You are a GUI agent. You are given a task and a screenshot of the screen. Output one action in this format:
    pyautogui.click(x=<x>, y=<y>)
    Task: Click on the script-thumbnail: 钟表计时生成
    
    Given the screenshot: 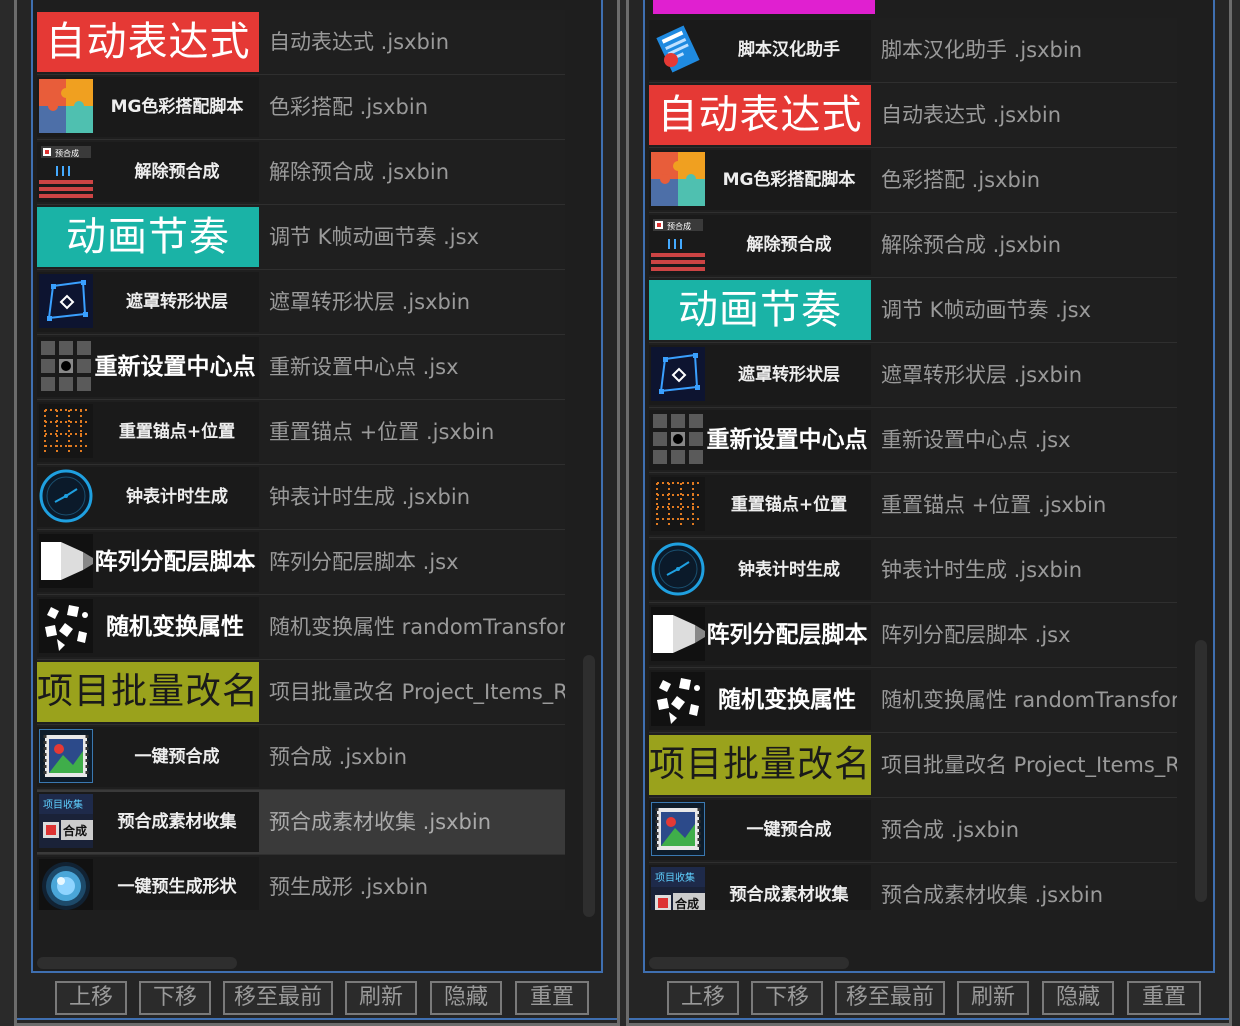 What is the action you would take?
    pyautogui.click(x=148, y=497)
    